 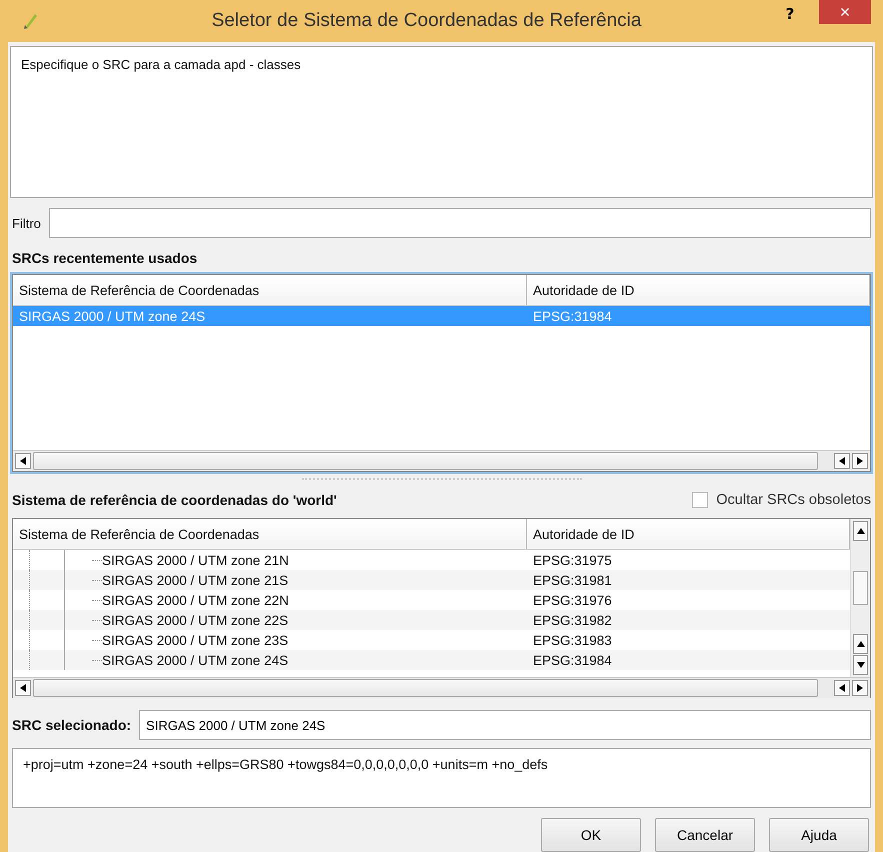 What do you see at coordinates (431, 560) in the screenshot?
I see `tree-row: SIRGAS 2000 / UTM zone 21N EPSG:31975` at bounding box center [431, 560].